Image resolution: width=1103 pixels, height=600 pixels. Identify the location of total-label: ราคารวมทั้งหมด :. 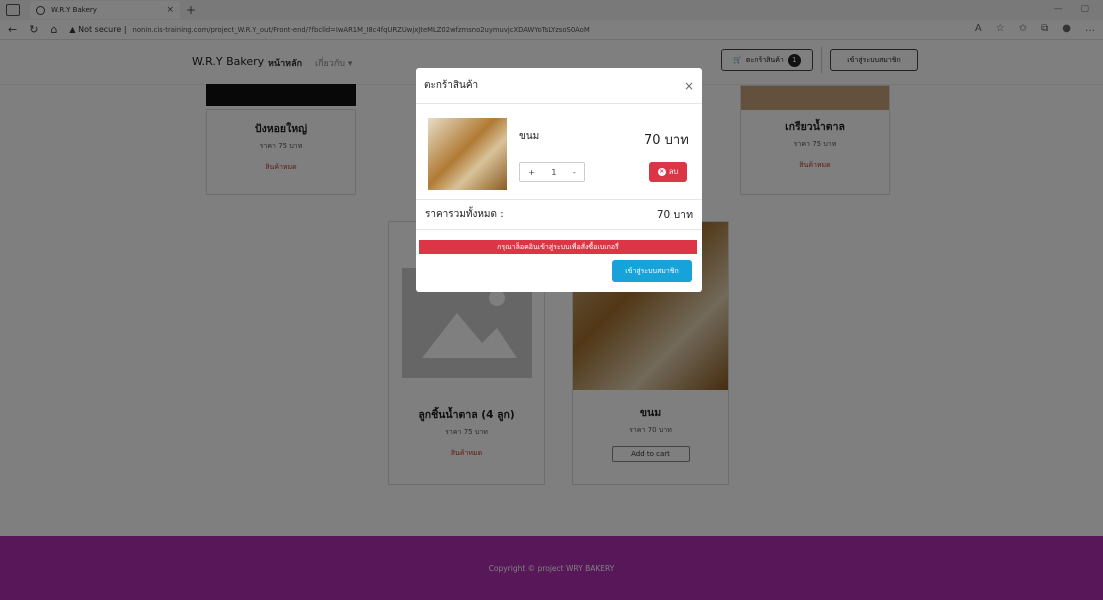
(464, 214).